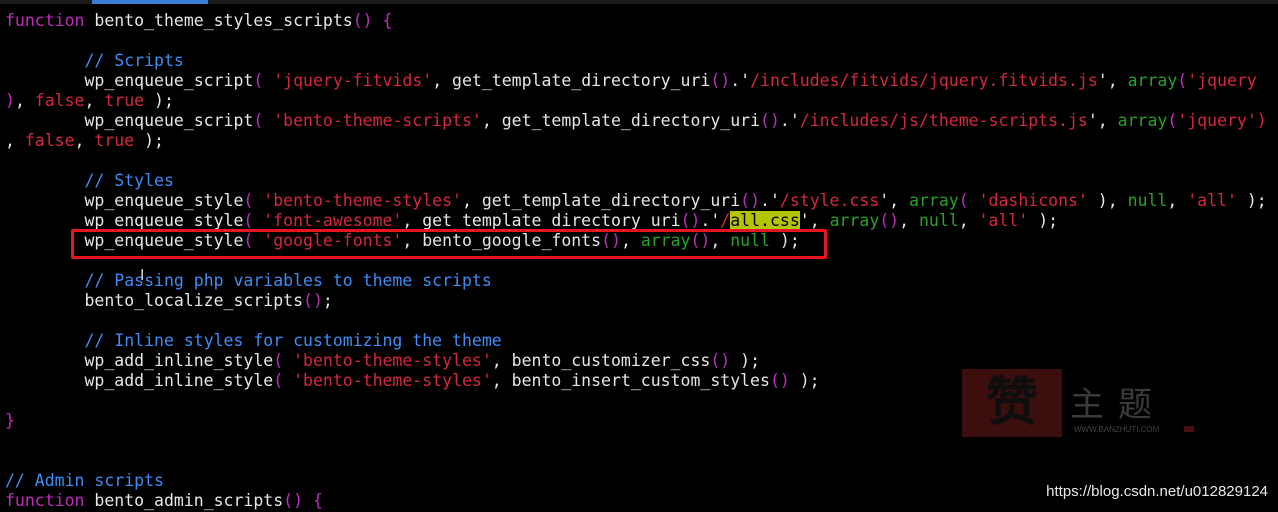 This screenshot has height=512, width=1278. Describe the element at coordinates (630, 380) in the screenshot. I see `token: , bento_insert_custom_styles` at that location.